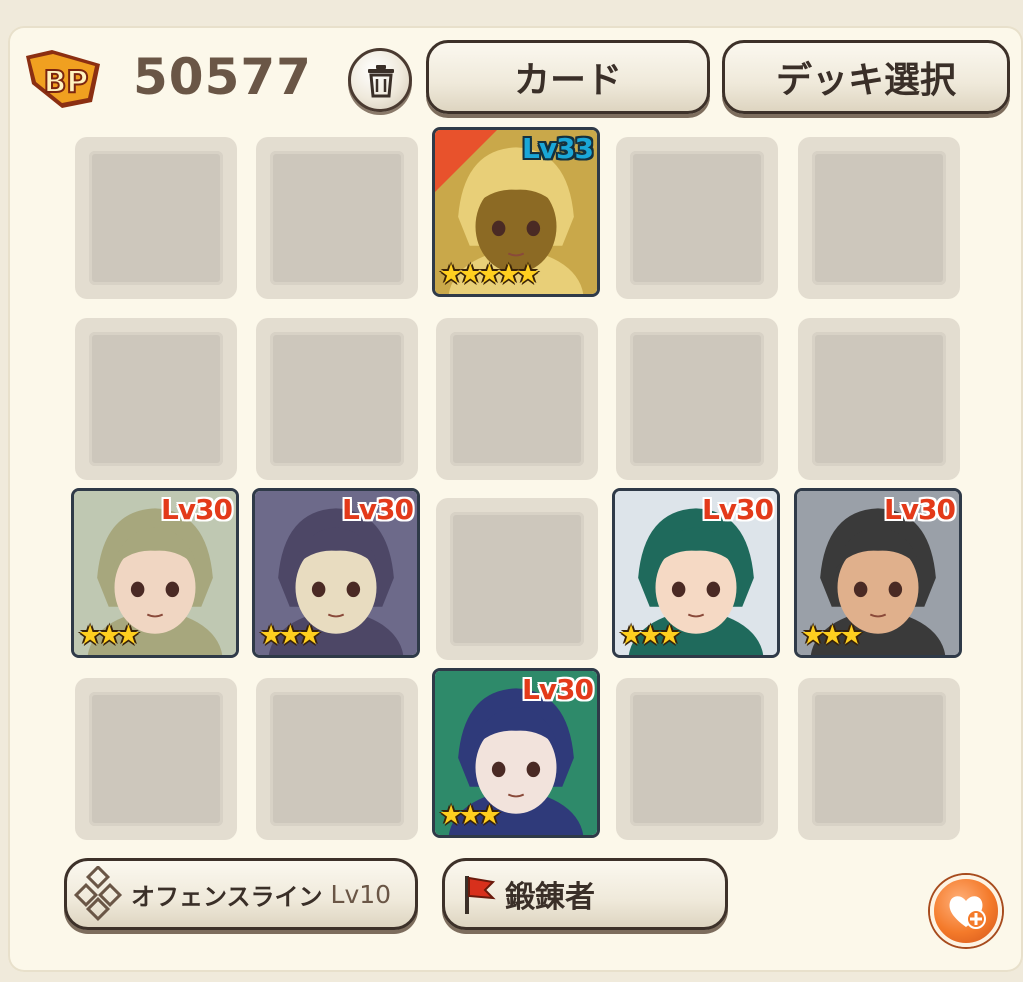 This screenshot has width=1023, height=982. What do you see at coordinates (516, 212) in the screenshot?
I see `unit-card: Lv33 ★★★★★` at bounding box center [516, 212].